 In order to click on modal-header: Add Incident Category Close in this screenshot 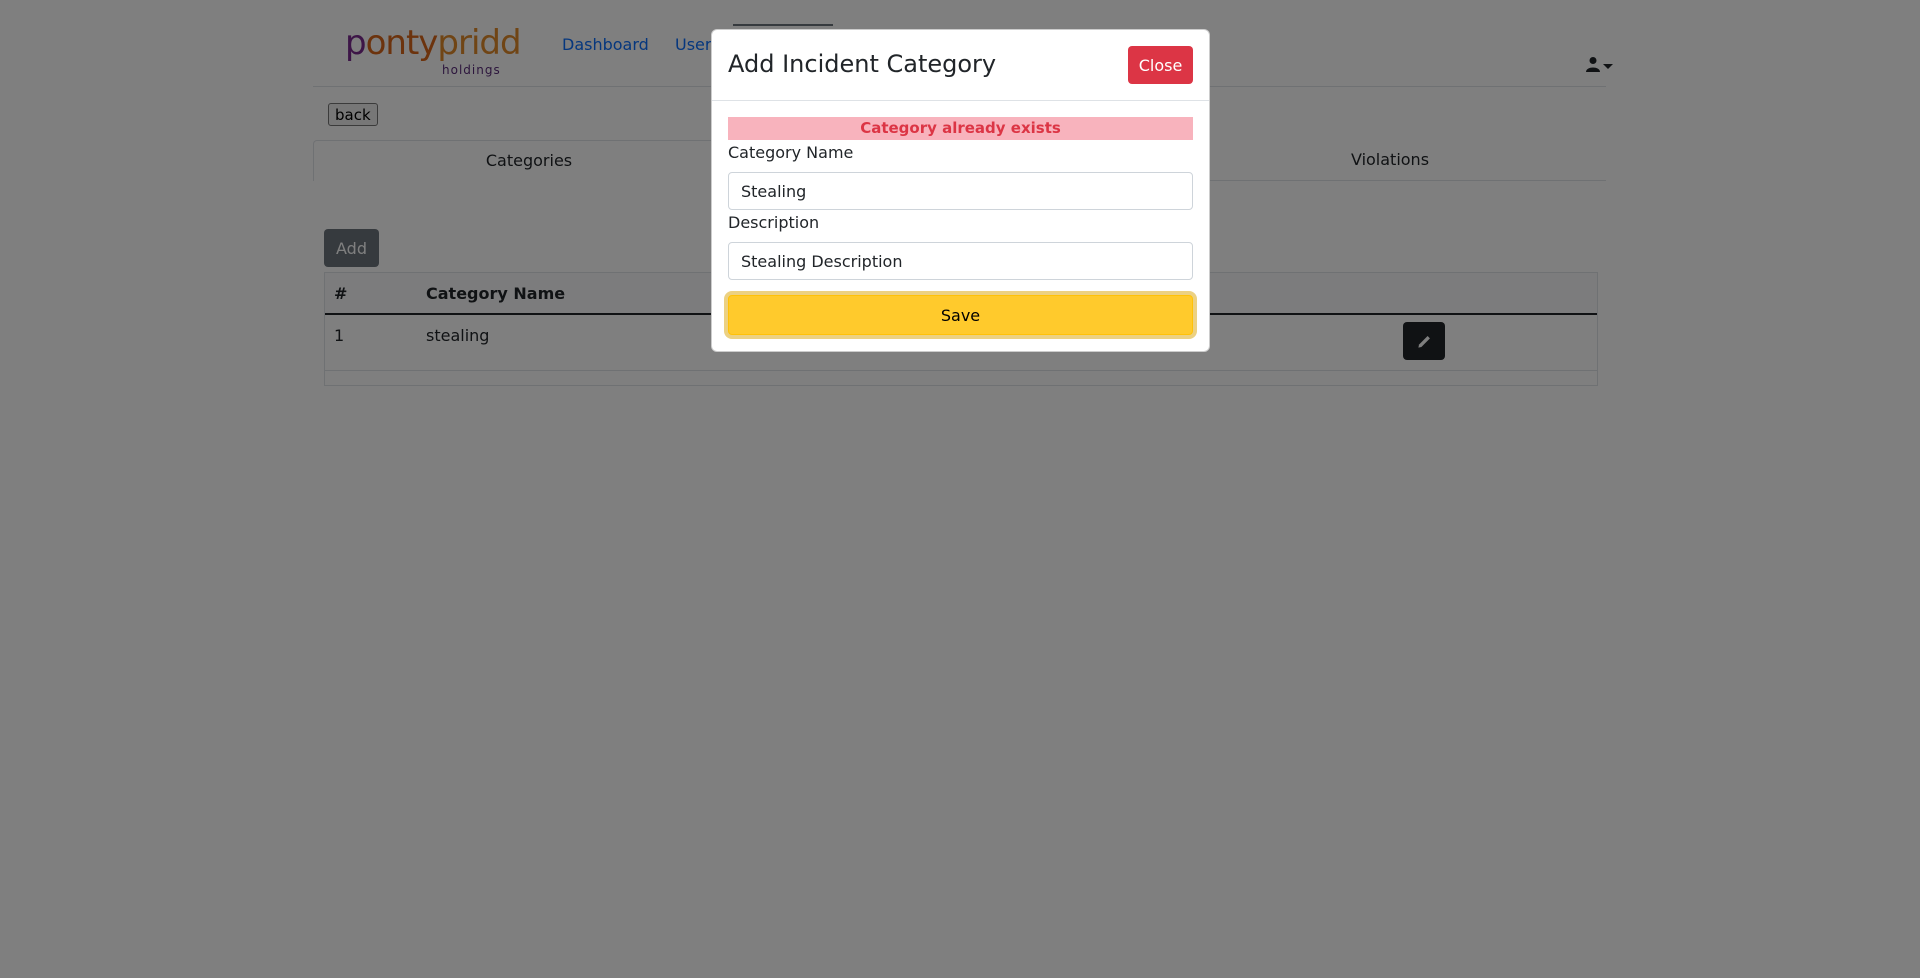, I will do `click(960, 65)`.